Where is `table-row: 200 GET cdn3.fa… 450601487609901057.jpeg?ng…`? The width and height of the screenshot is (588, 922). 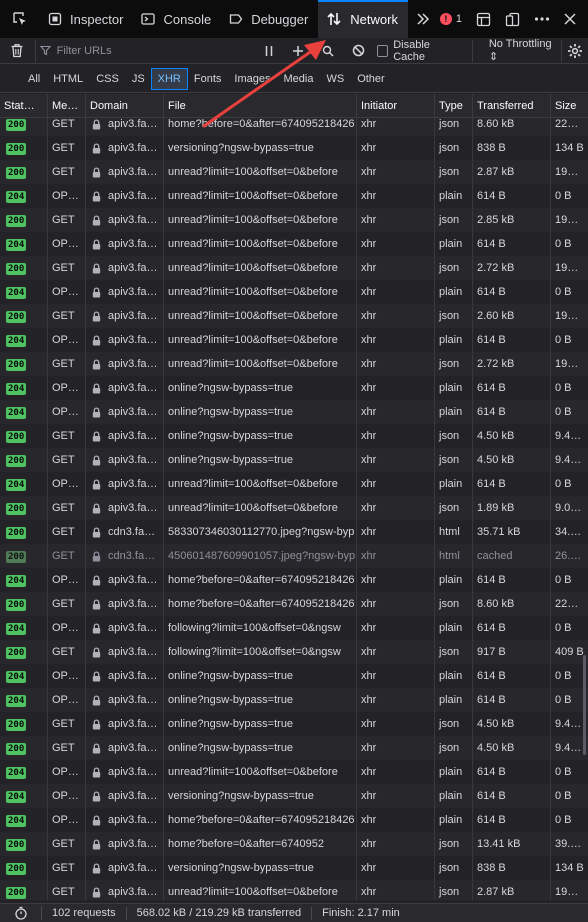
table-row: 200 GET cdn3.fa… 450601487609901057.jpeg?ng… is located at coordinates (294, 556).